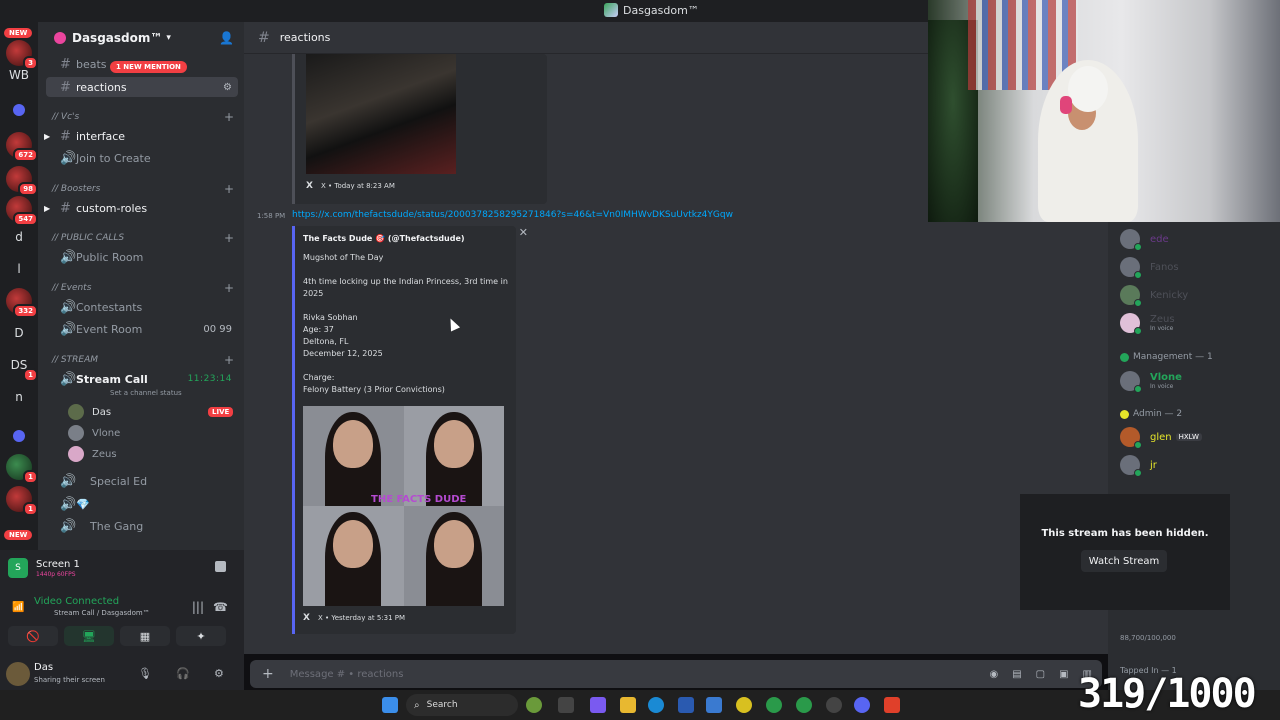  I want to click on activities-button: ▦, so click(145, 636).